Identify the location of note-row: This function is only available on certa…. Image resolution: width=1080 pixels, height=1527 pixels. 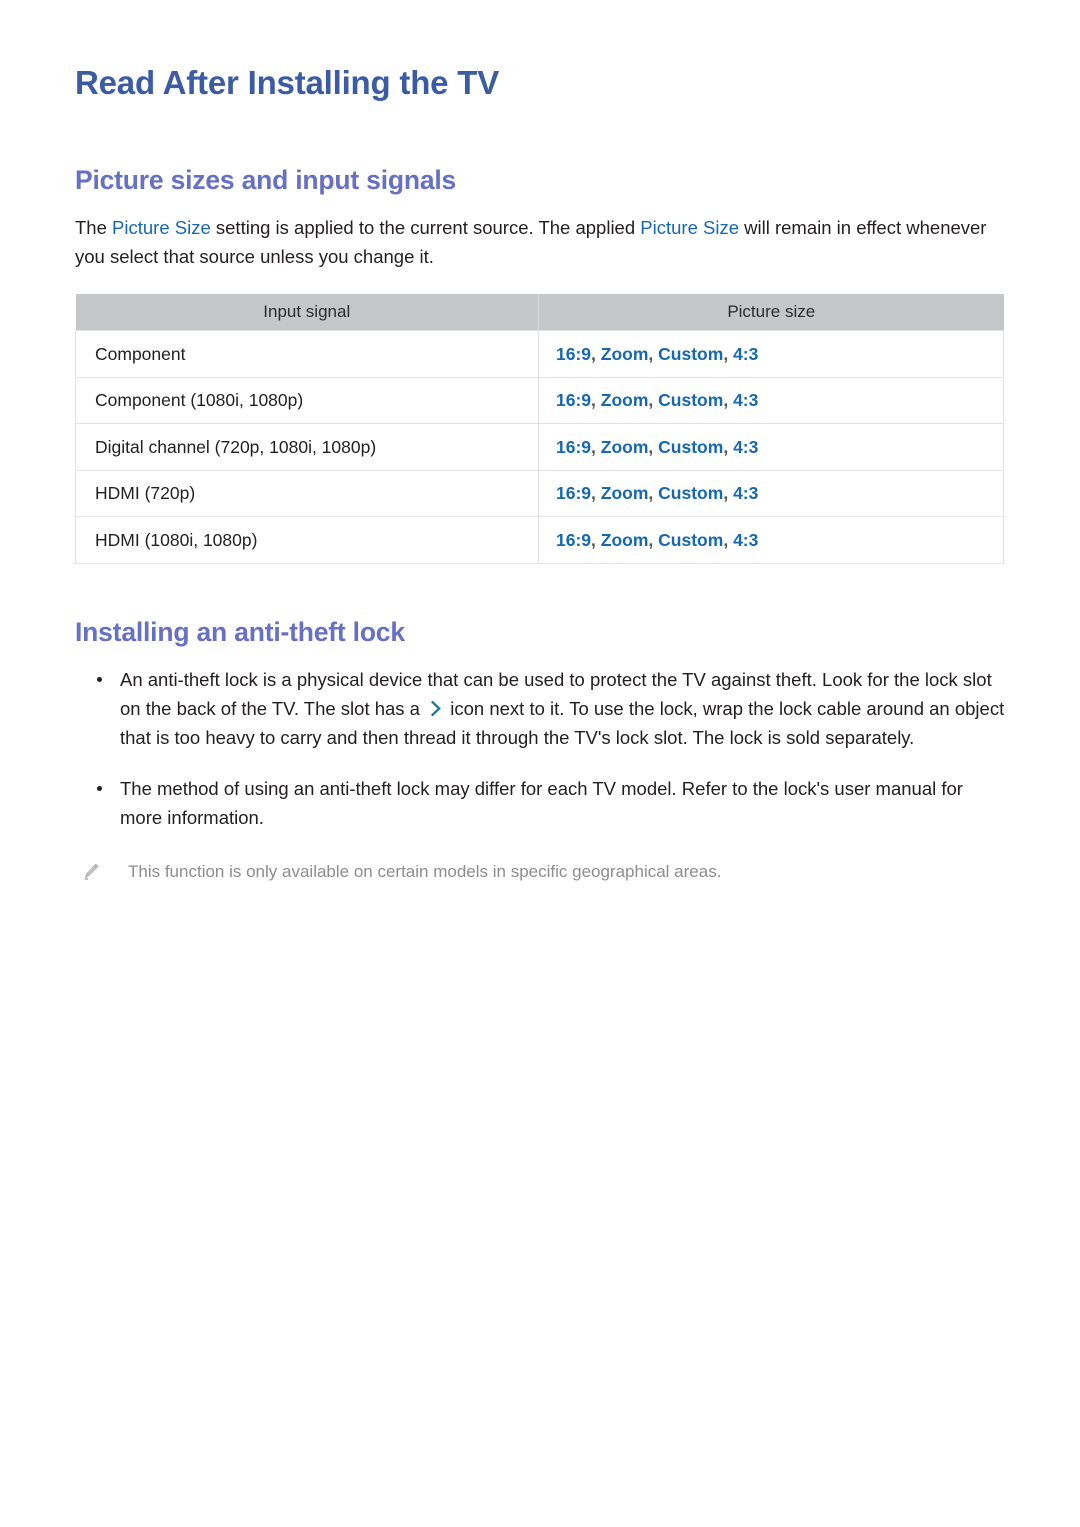
(540, 858).